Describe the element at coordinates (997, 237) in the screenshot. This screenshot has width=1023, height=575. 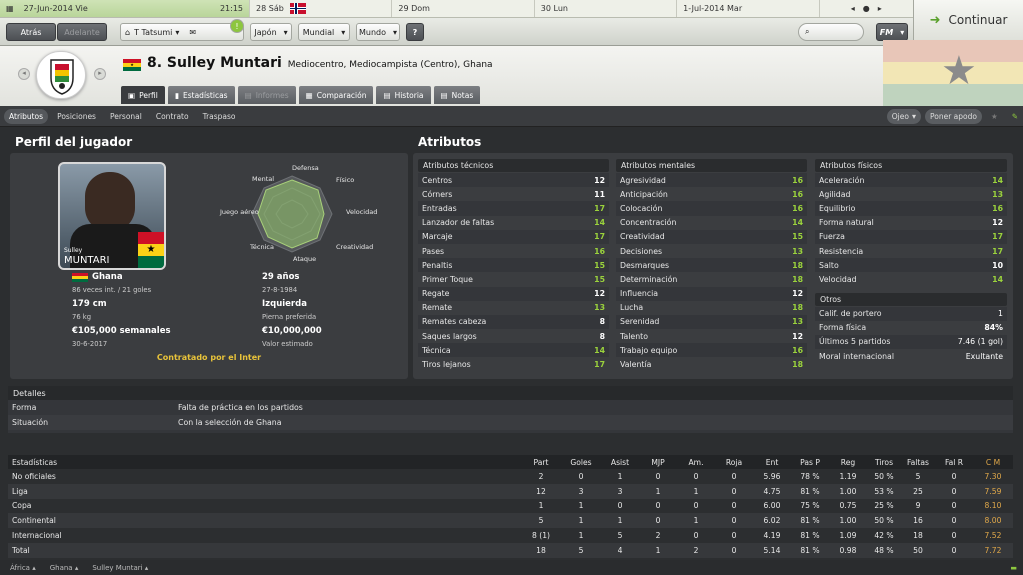
I see `attribute-value: 17` at that location.